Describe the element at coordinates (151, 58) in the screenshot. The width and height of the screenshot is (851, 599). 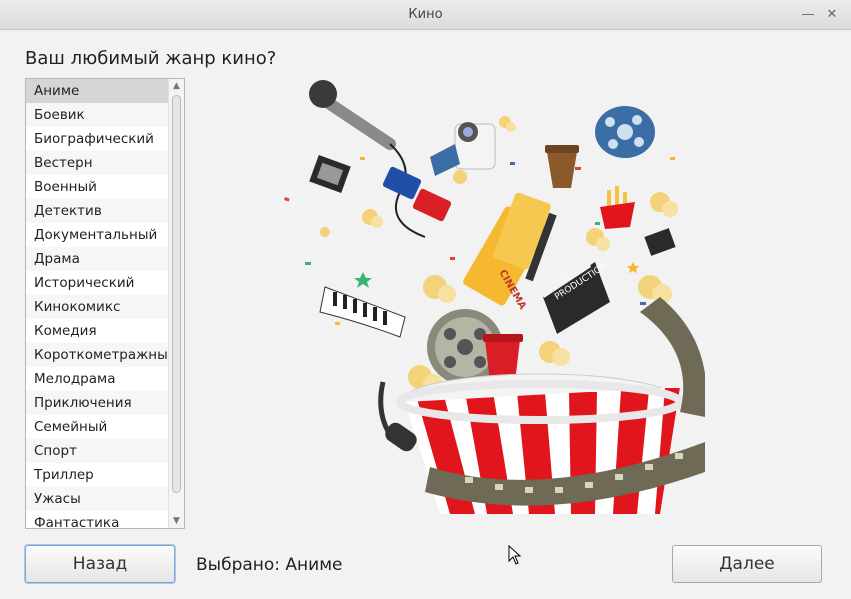
I see `question-label: Ваш любимый жанр кино?` at that location.